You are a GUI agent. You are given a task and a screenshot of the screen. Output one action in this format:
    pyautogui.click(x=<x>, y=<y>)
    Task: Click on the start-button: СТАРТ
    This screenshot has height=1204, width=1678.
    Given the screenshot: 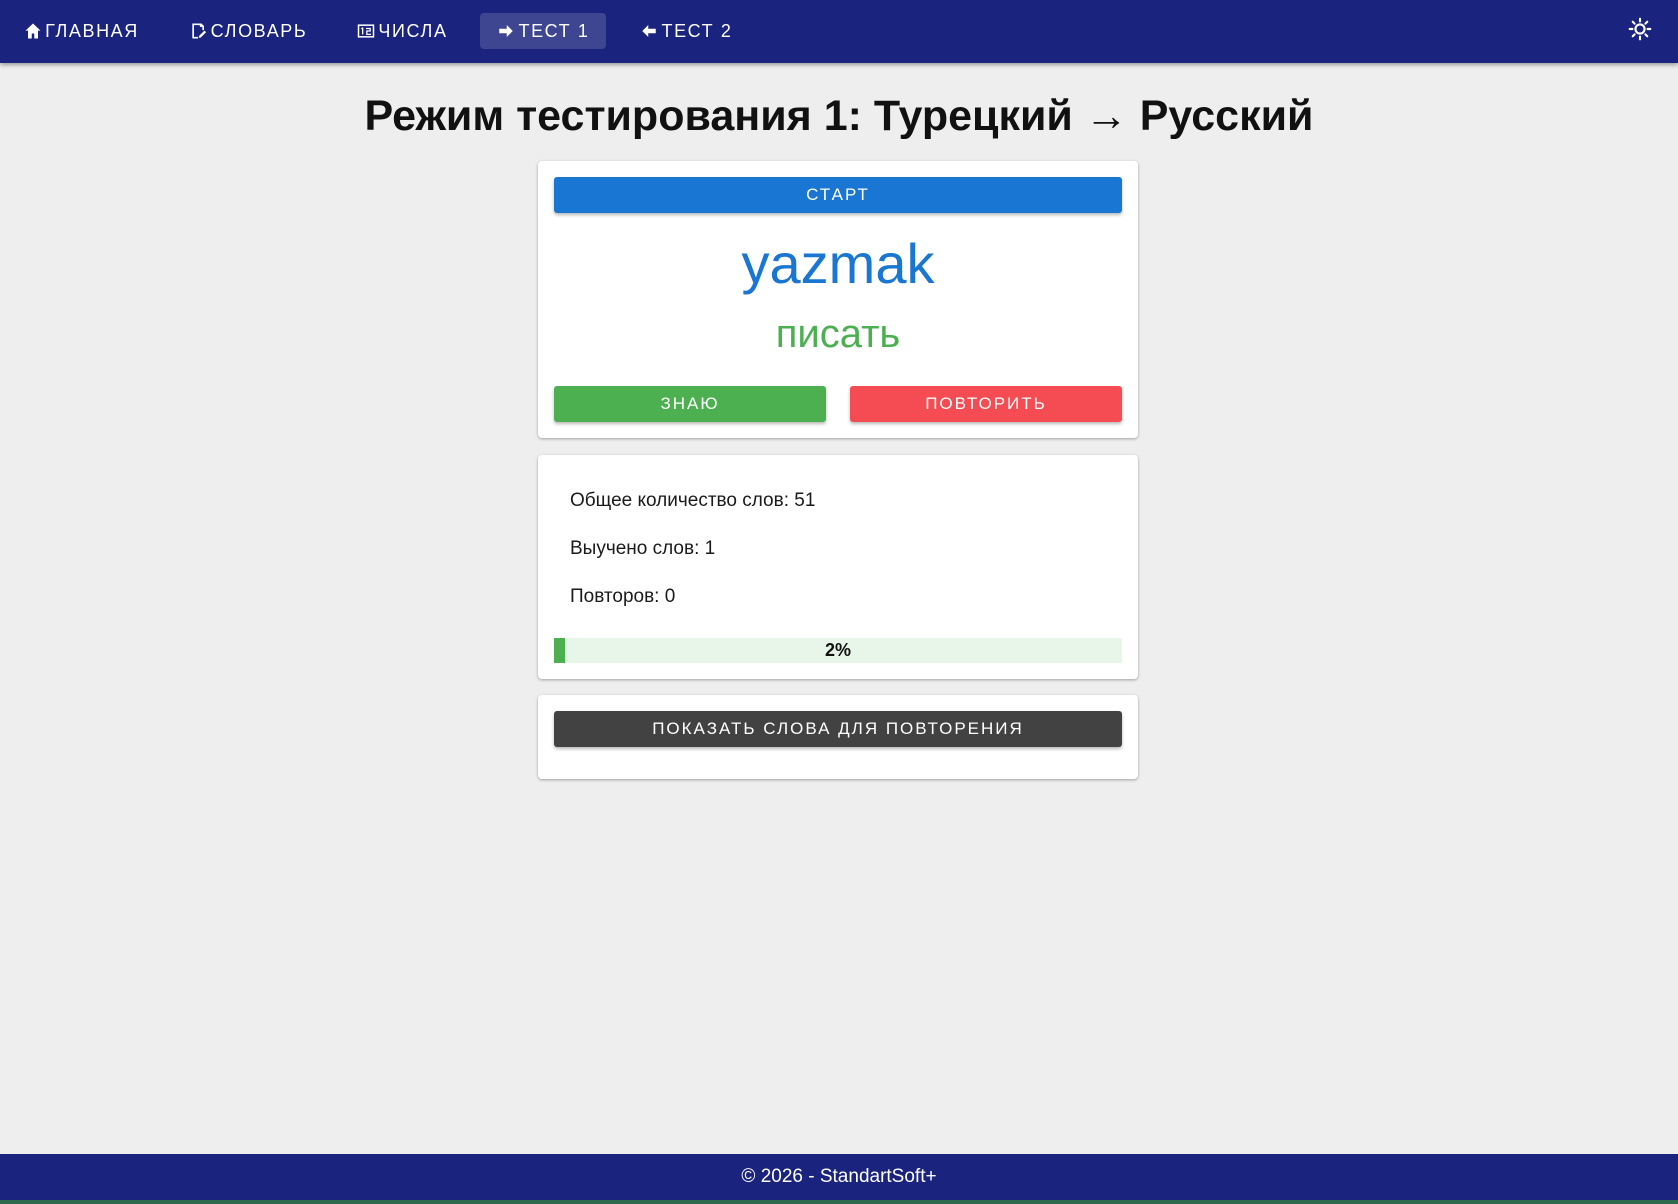 What is the action you would take?
    pyautogui.click(x=838, y=195)
    